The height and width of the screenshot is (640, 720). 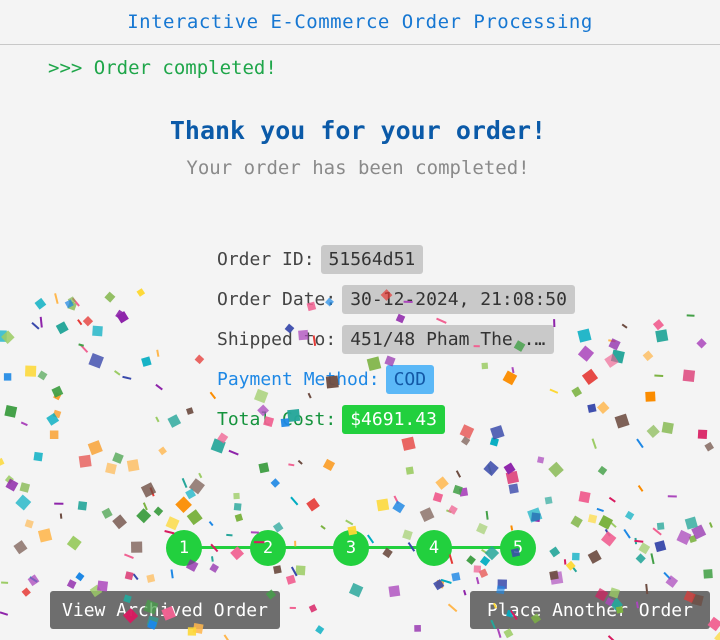 What do you see at coordinates (266, 259) in the screenshot?
I see `order-id-label: Order ID:` at bounding box center [266, 259].